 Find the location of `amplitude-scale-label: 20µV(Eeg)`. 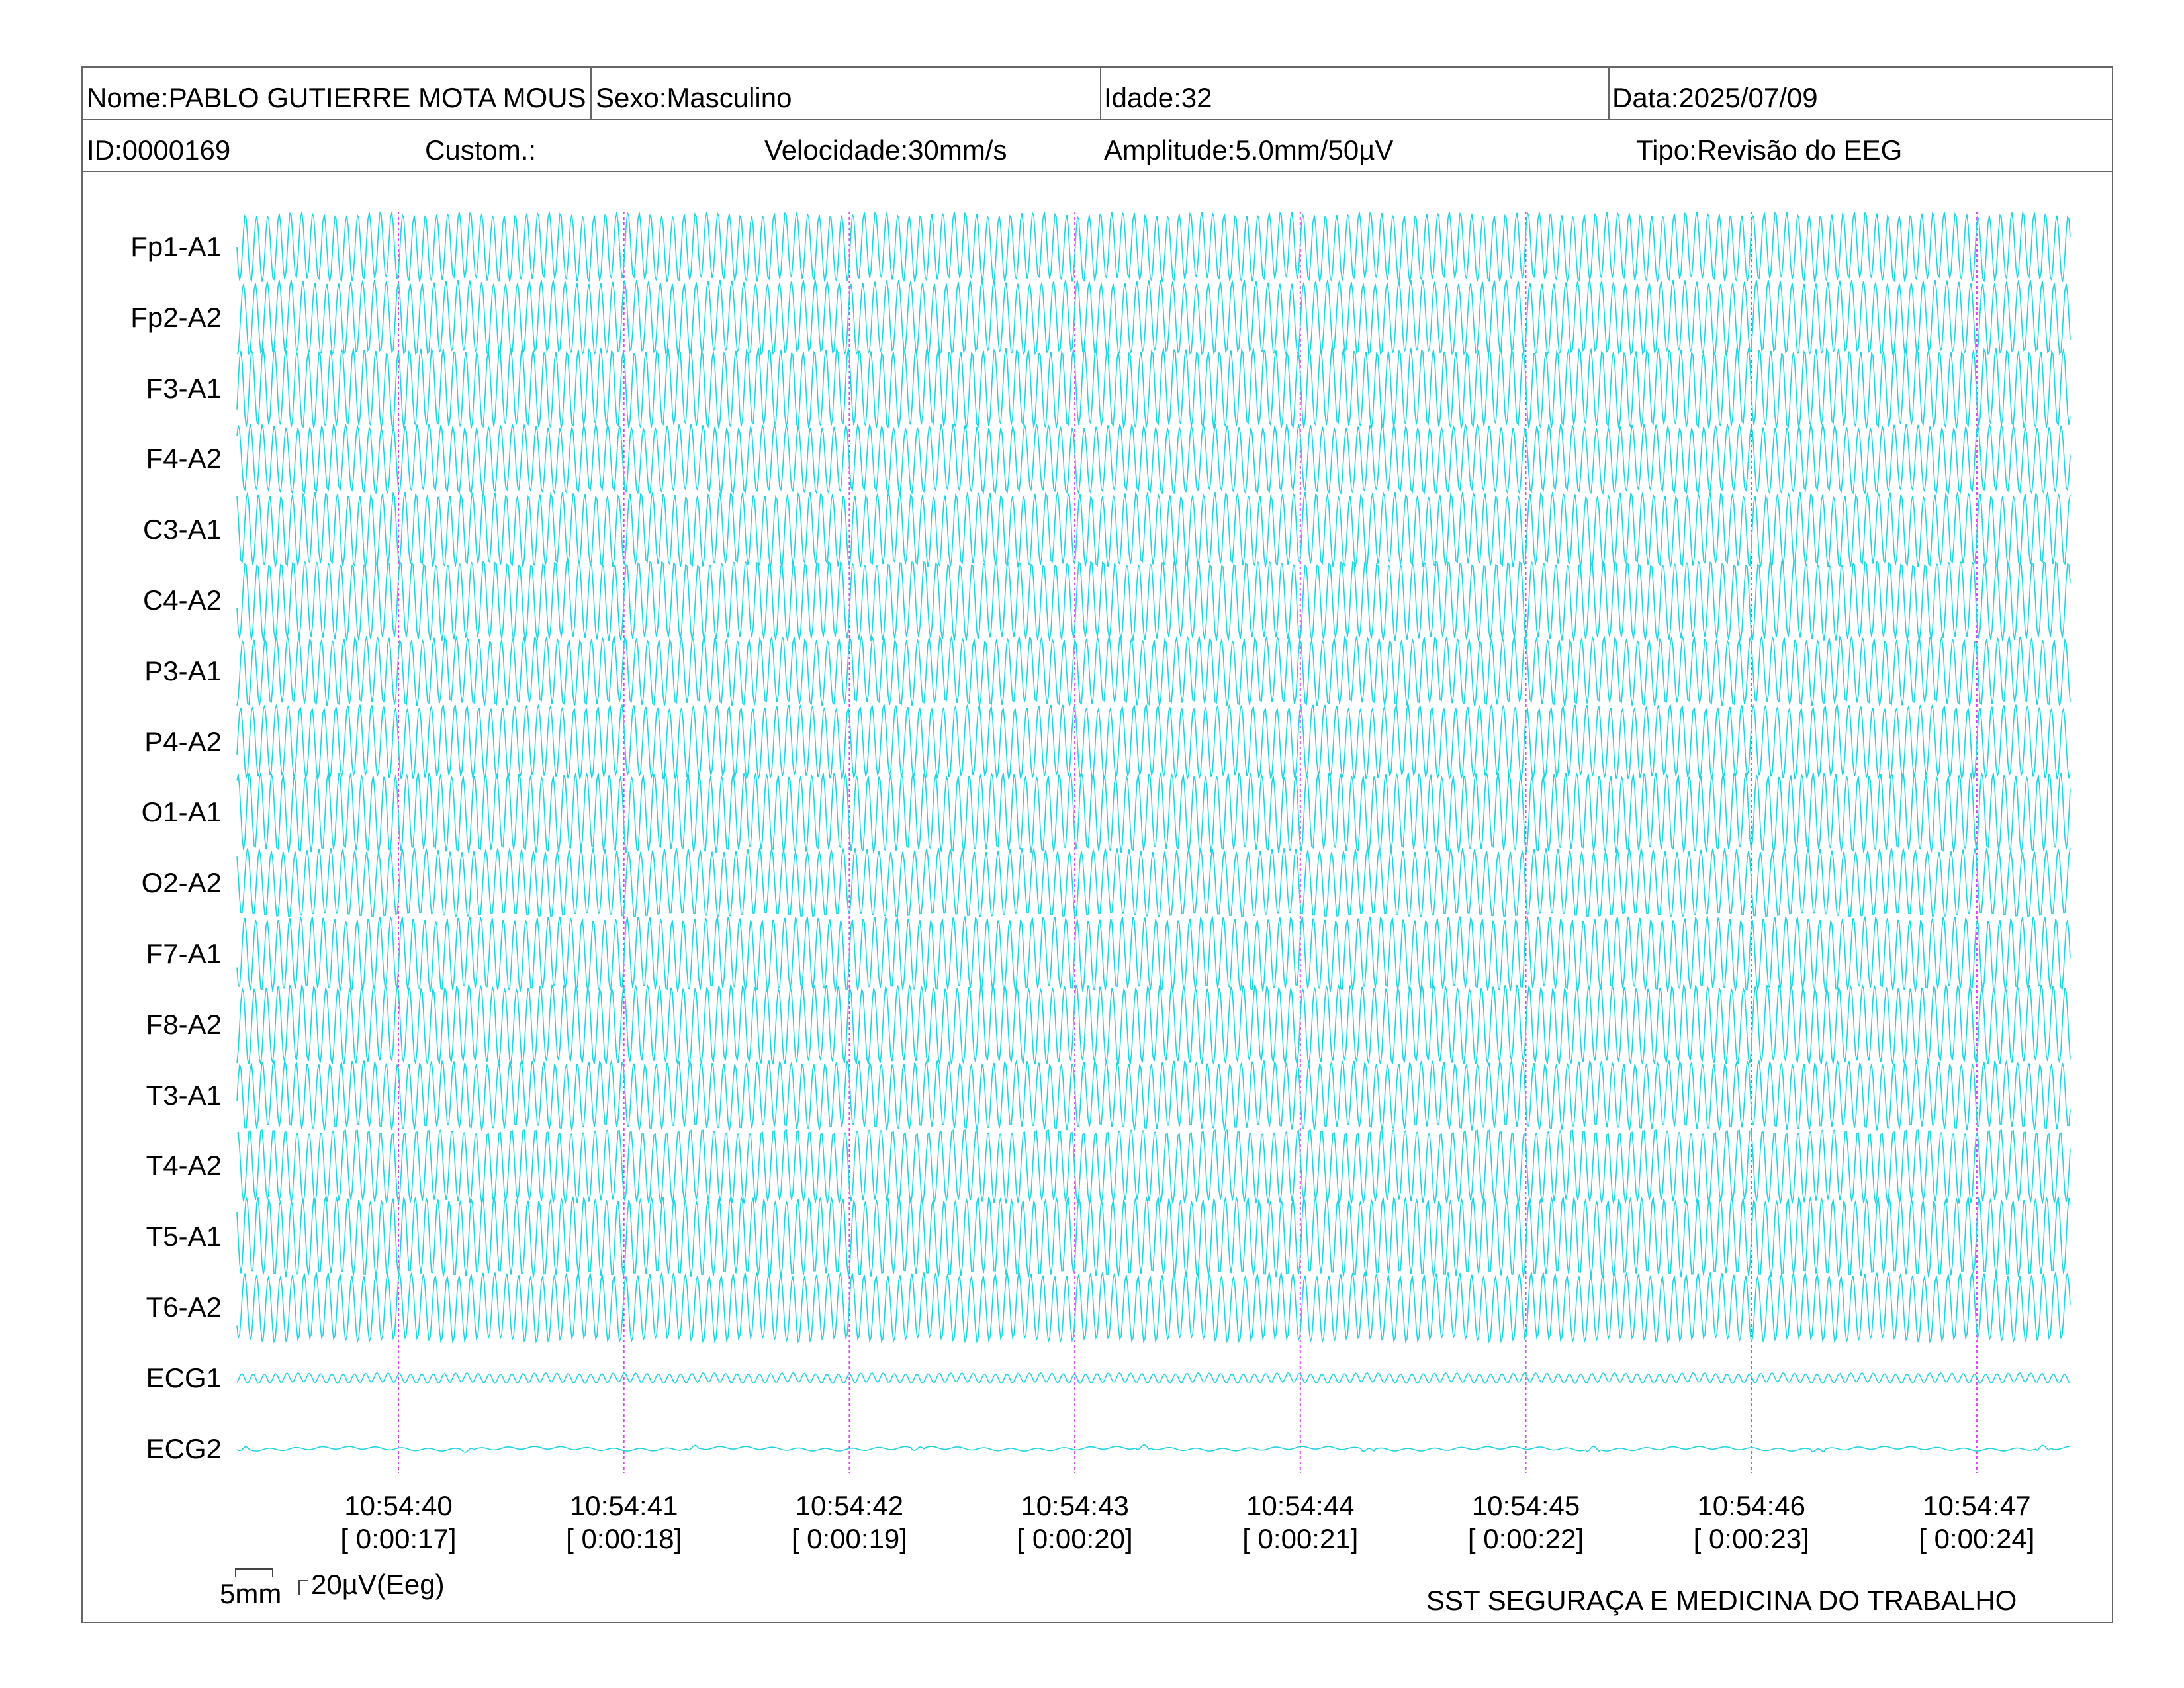

amplitude-scale-label: 20µV(Eeg) is located at coordinates (378, 1584).